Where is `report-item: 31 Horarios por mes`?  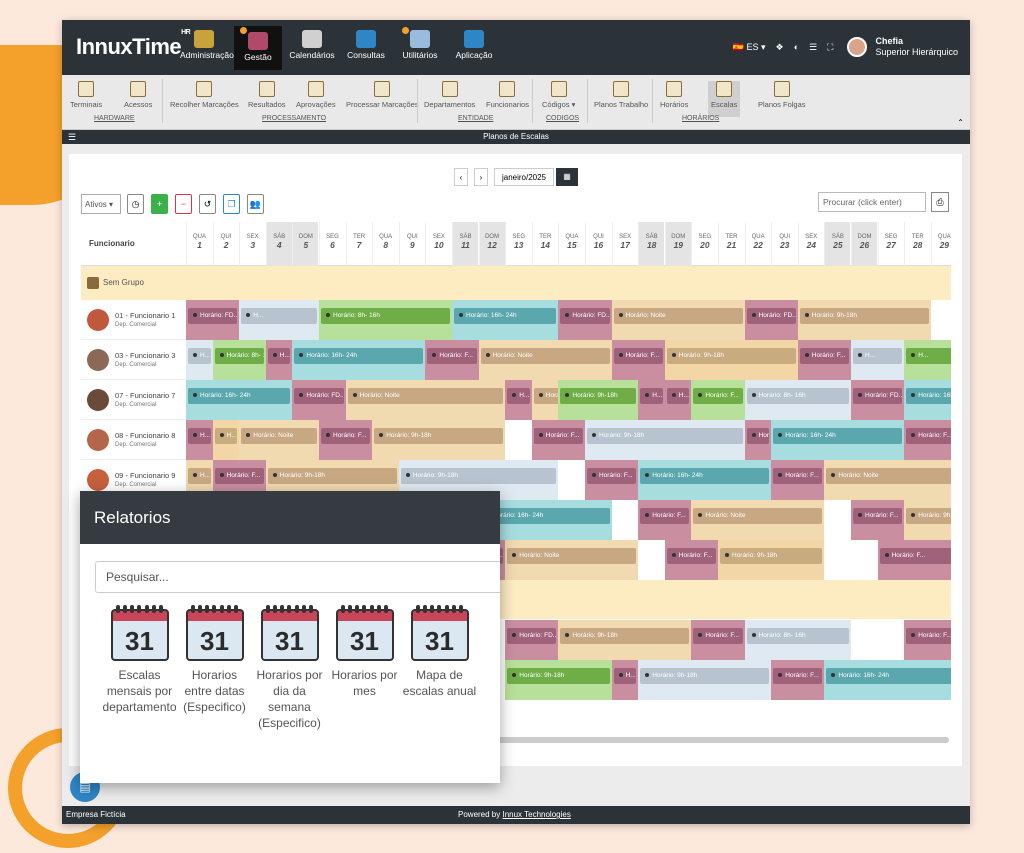 report-item: 31 Horarios por mes is located at coordinates (364, 667).